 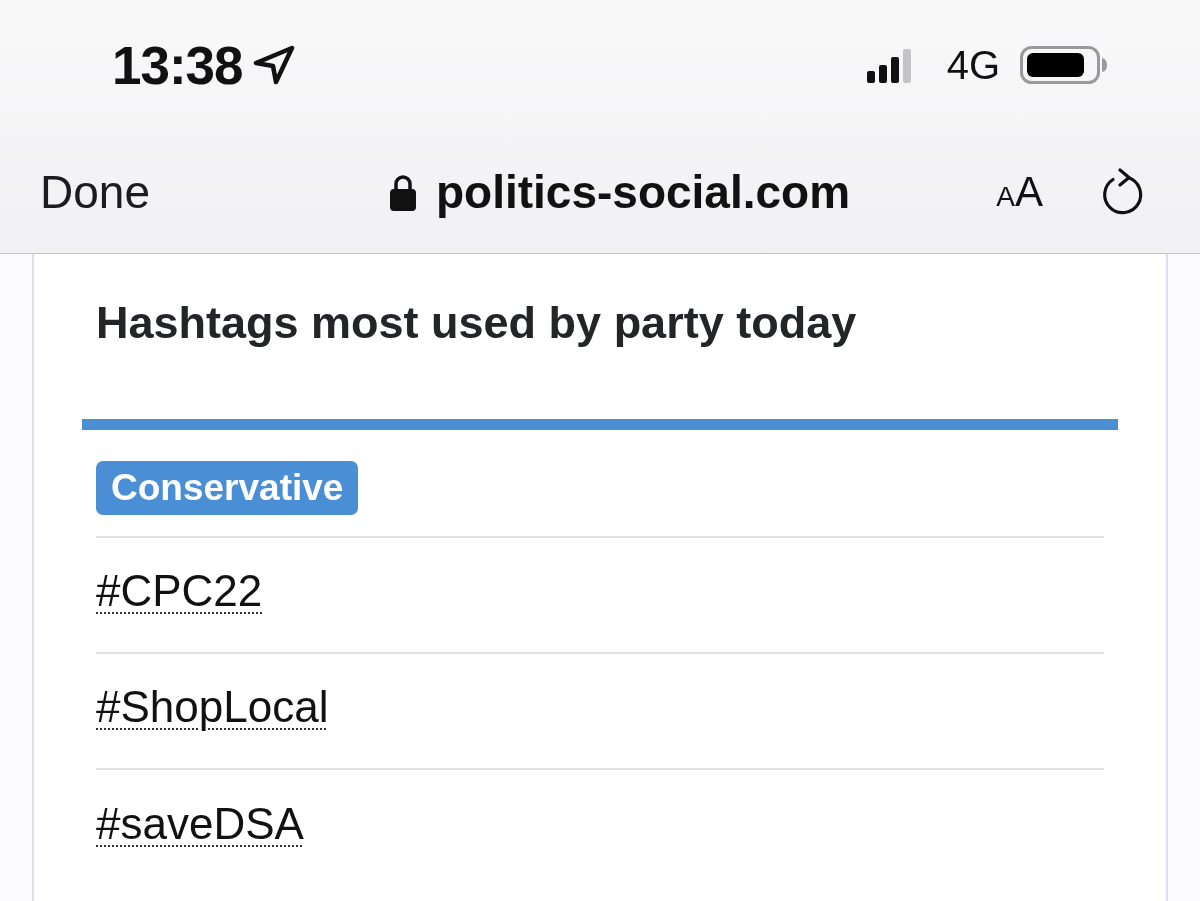 I want to click on status-time: 13:38, so click(x=177, y=65).